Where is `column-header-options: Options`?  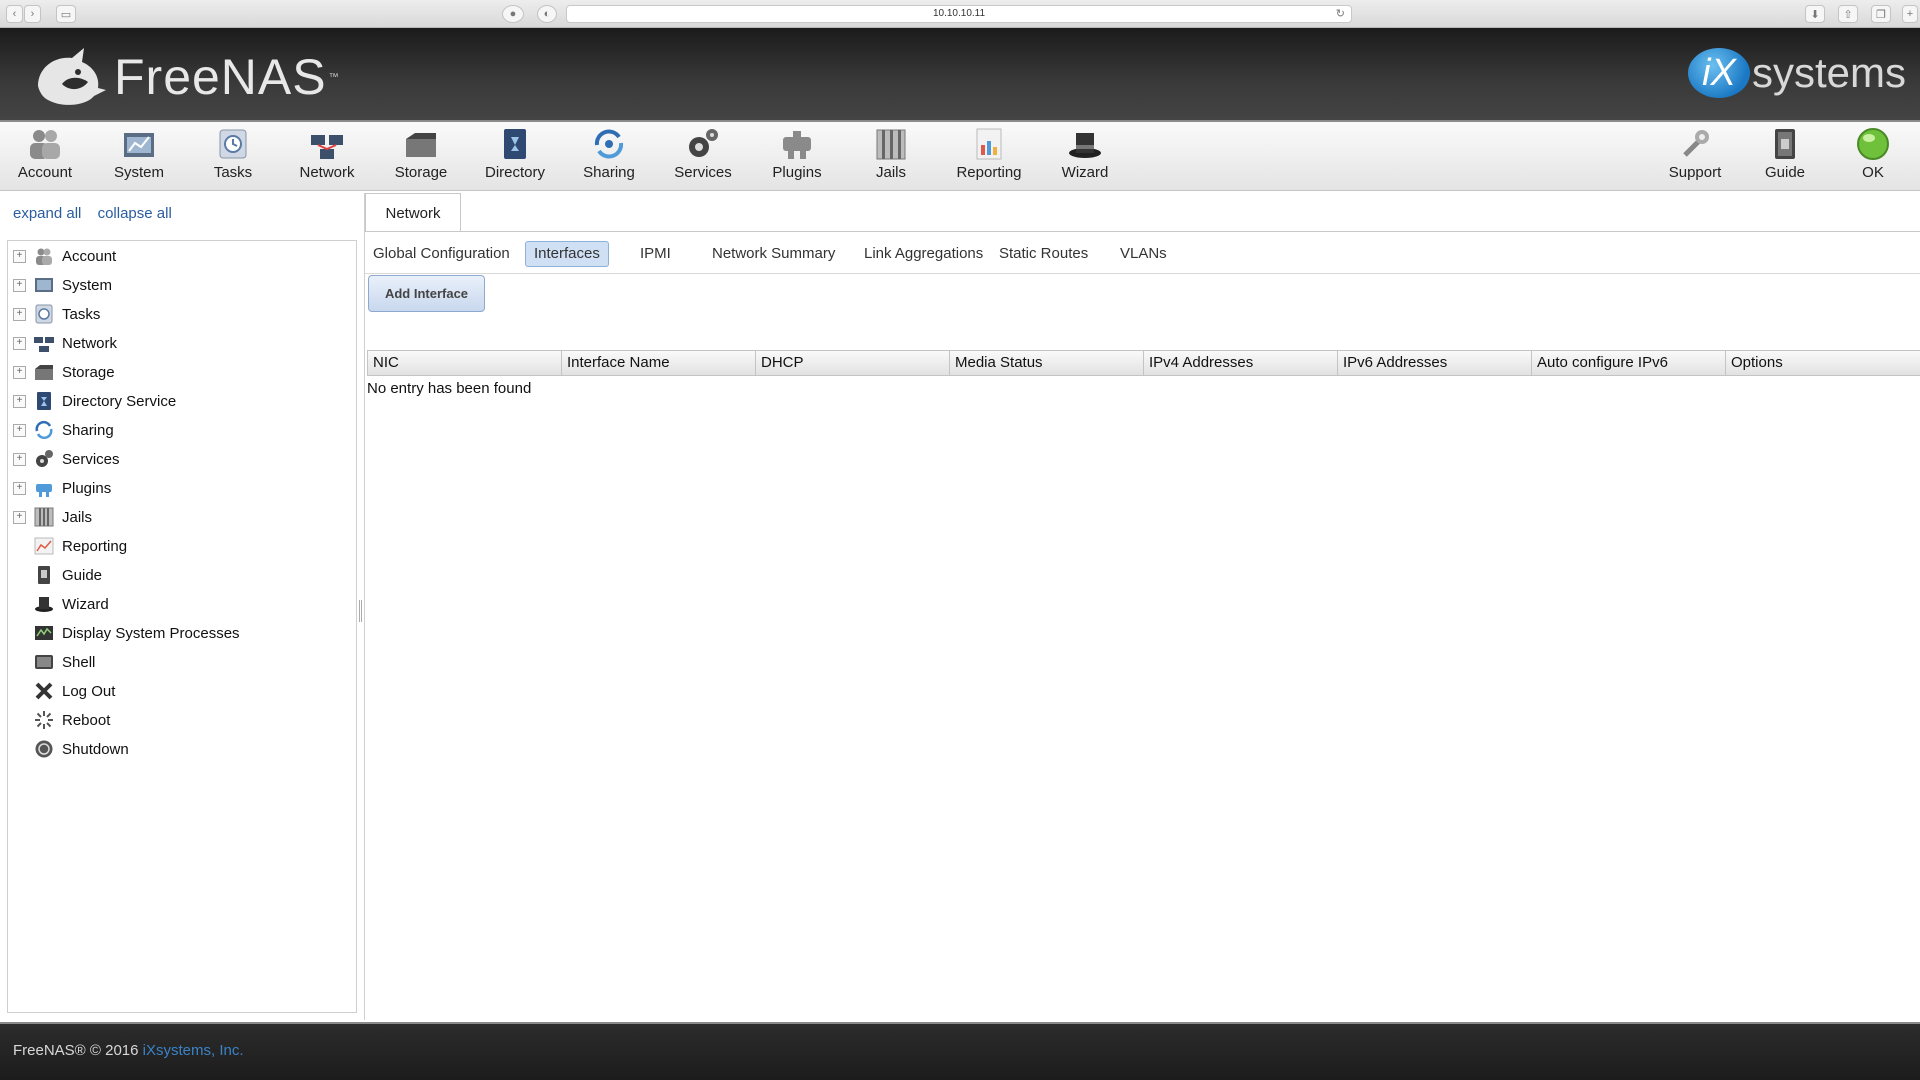
column-header-options: Options is located at coordinates (1823, 363).